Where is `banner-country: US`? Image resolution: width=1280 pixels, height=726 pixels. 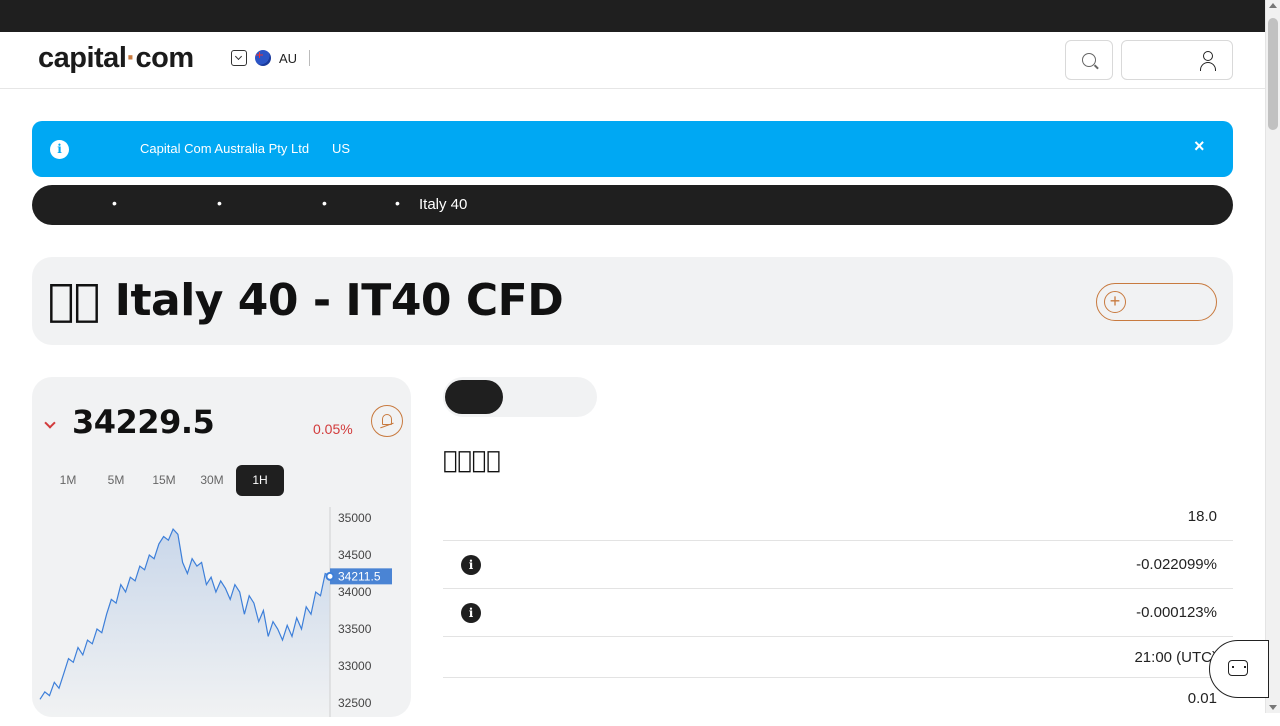
banner-country: US is located at coordinates (341, 148).